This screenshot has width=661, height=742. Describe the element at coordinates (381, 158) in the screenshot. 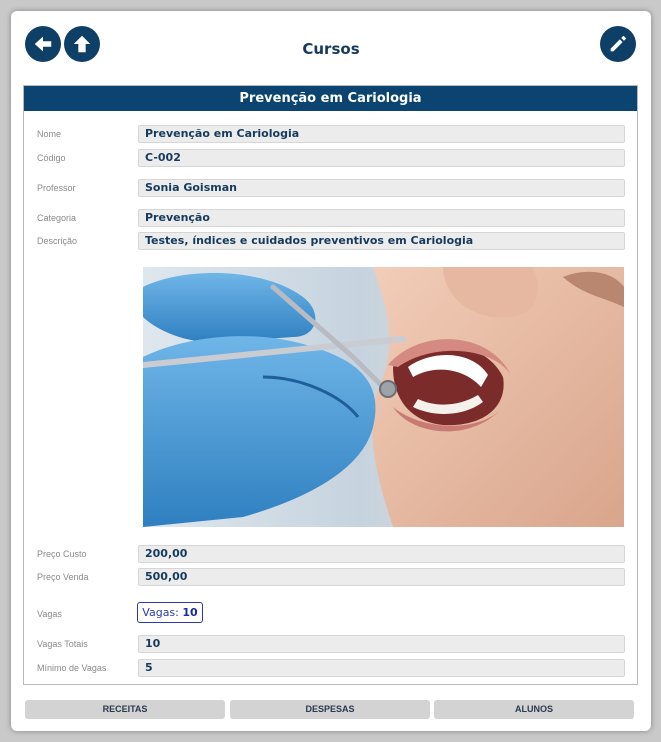

I see `code-field: C-002` at that location.